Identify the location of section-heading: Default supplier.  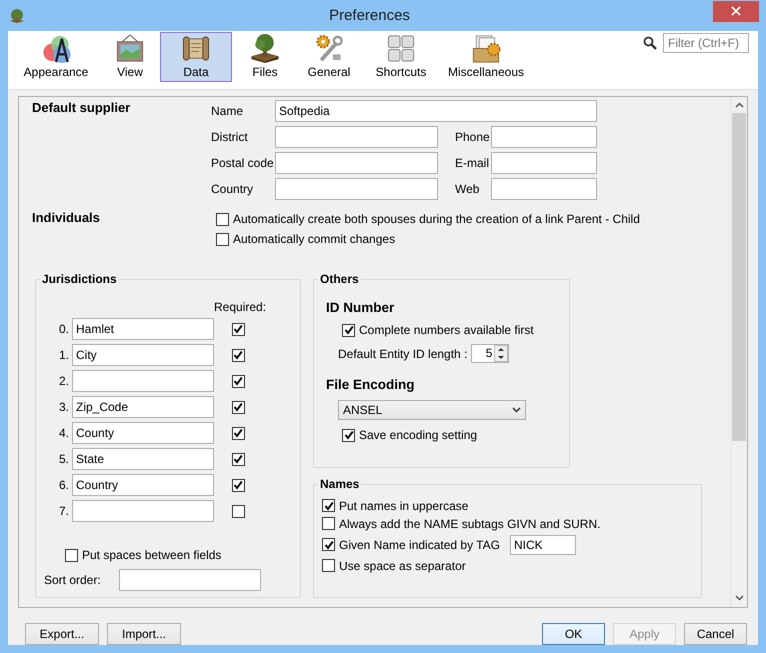
(82, 108).